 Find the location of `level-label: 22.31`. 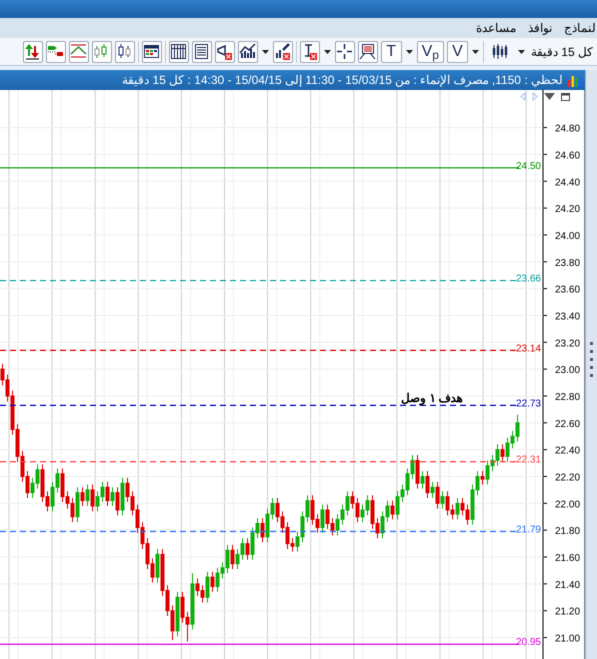

level-label: 22.31 is located at coordinates (528, 460).